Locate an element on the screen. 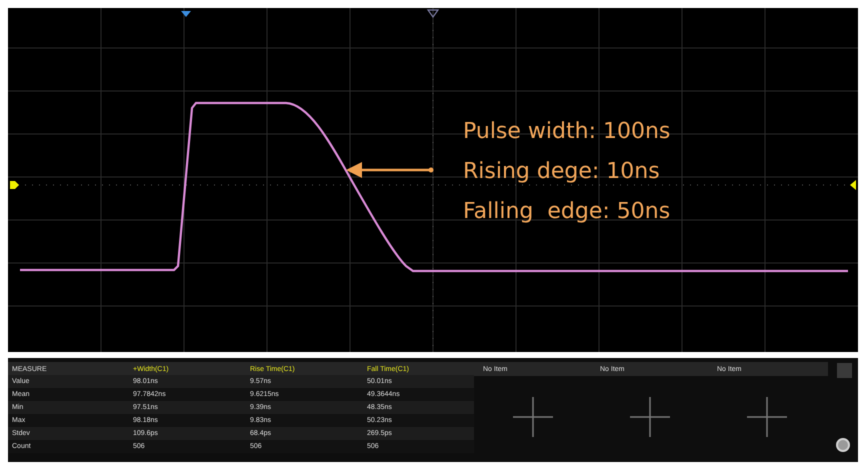 The image size is (866, 473). trigger-position-marker-icon is located at coordinates (186, 14).